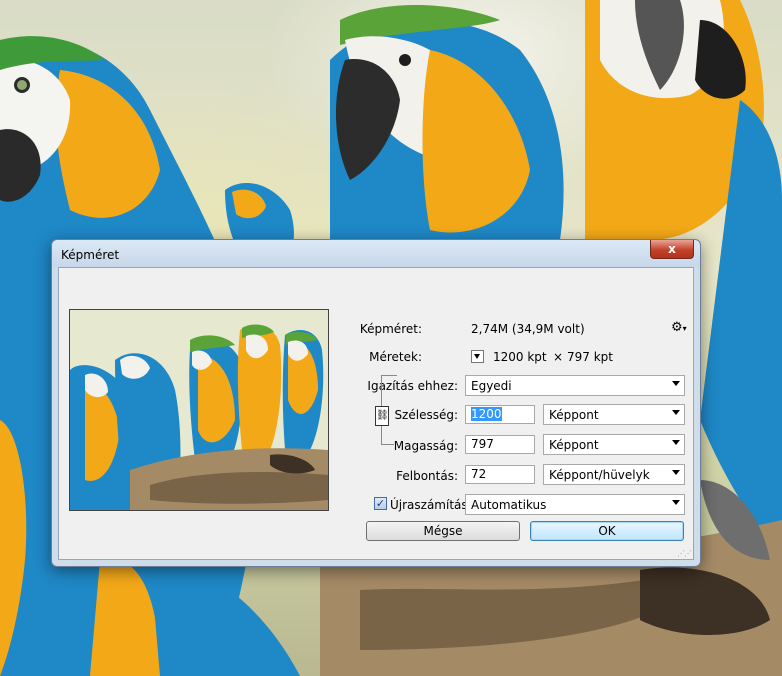 Image resolution: width=782 pixels, height=676 pixels. What do you see at coordinates (528, 329) in the screenshot?
I see `image-size-value: 2,74M (34,9M volt)` at bounding box center [528, 329].